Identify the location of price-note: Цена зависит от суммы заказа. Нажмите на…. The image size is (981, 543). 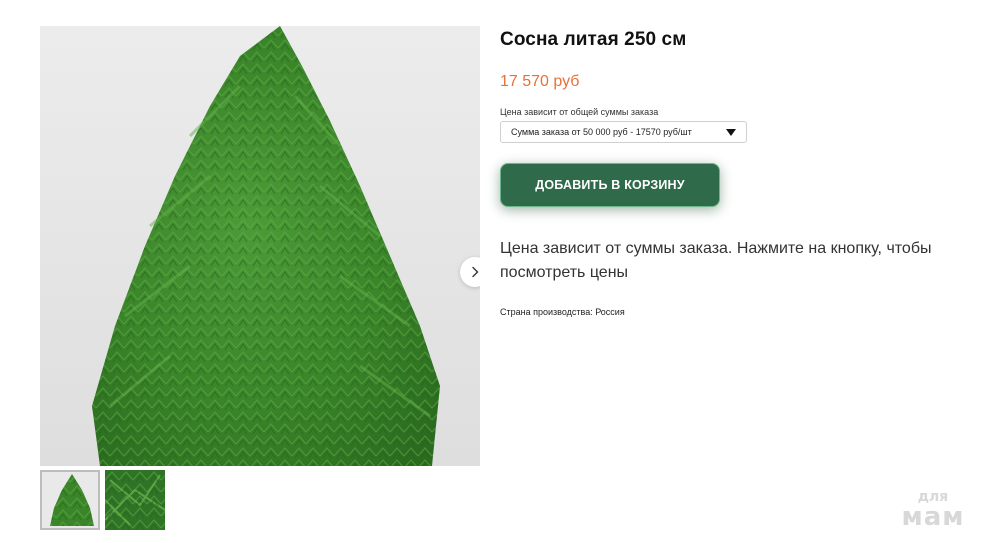
(716, 260).